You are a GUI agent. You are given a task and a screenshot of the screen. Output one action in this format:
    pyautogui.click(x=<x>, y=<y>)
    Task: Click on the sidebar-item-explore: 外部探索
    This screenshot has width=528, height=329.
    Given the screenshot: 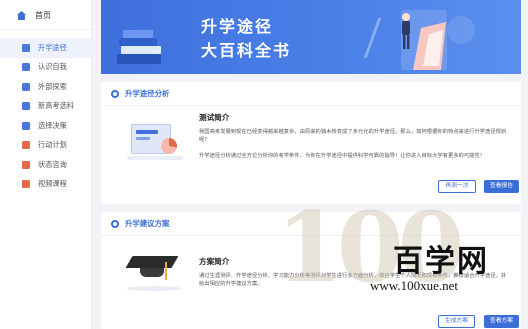 What is the action you would take?
    pyautogui.click(x=45, y=87)
    